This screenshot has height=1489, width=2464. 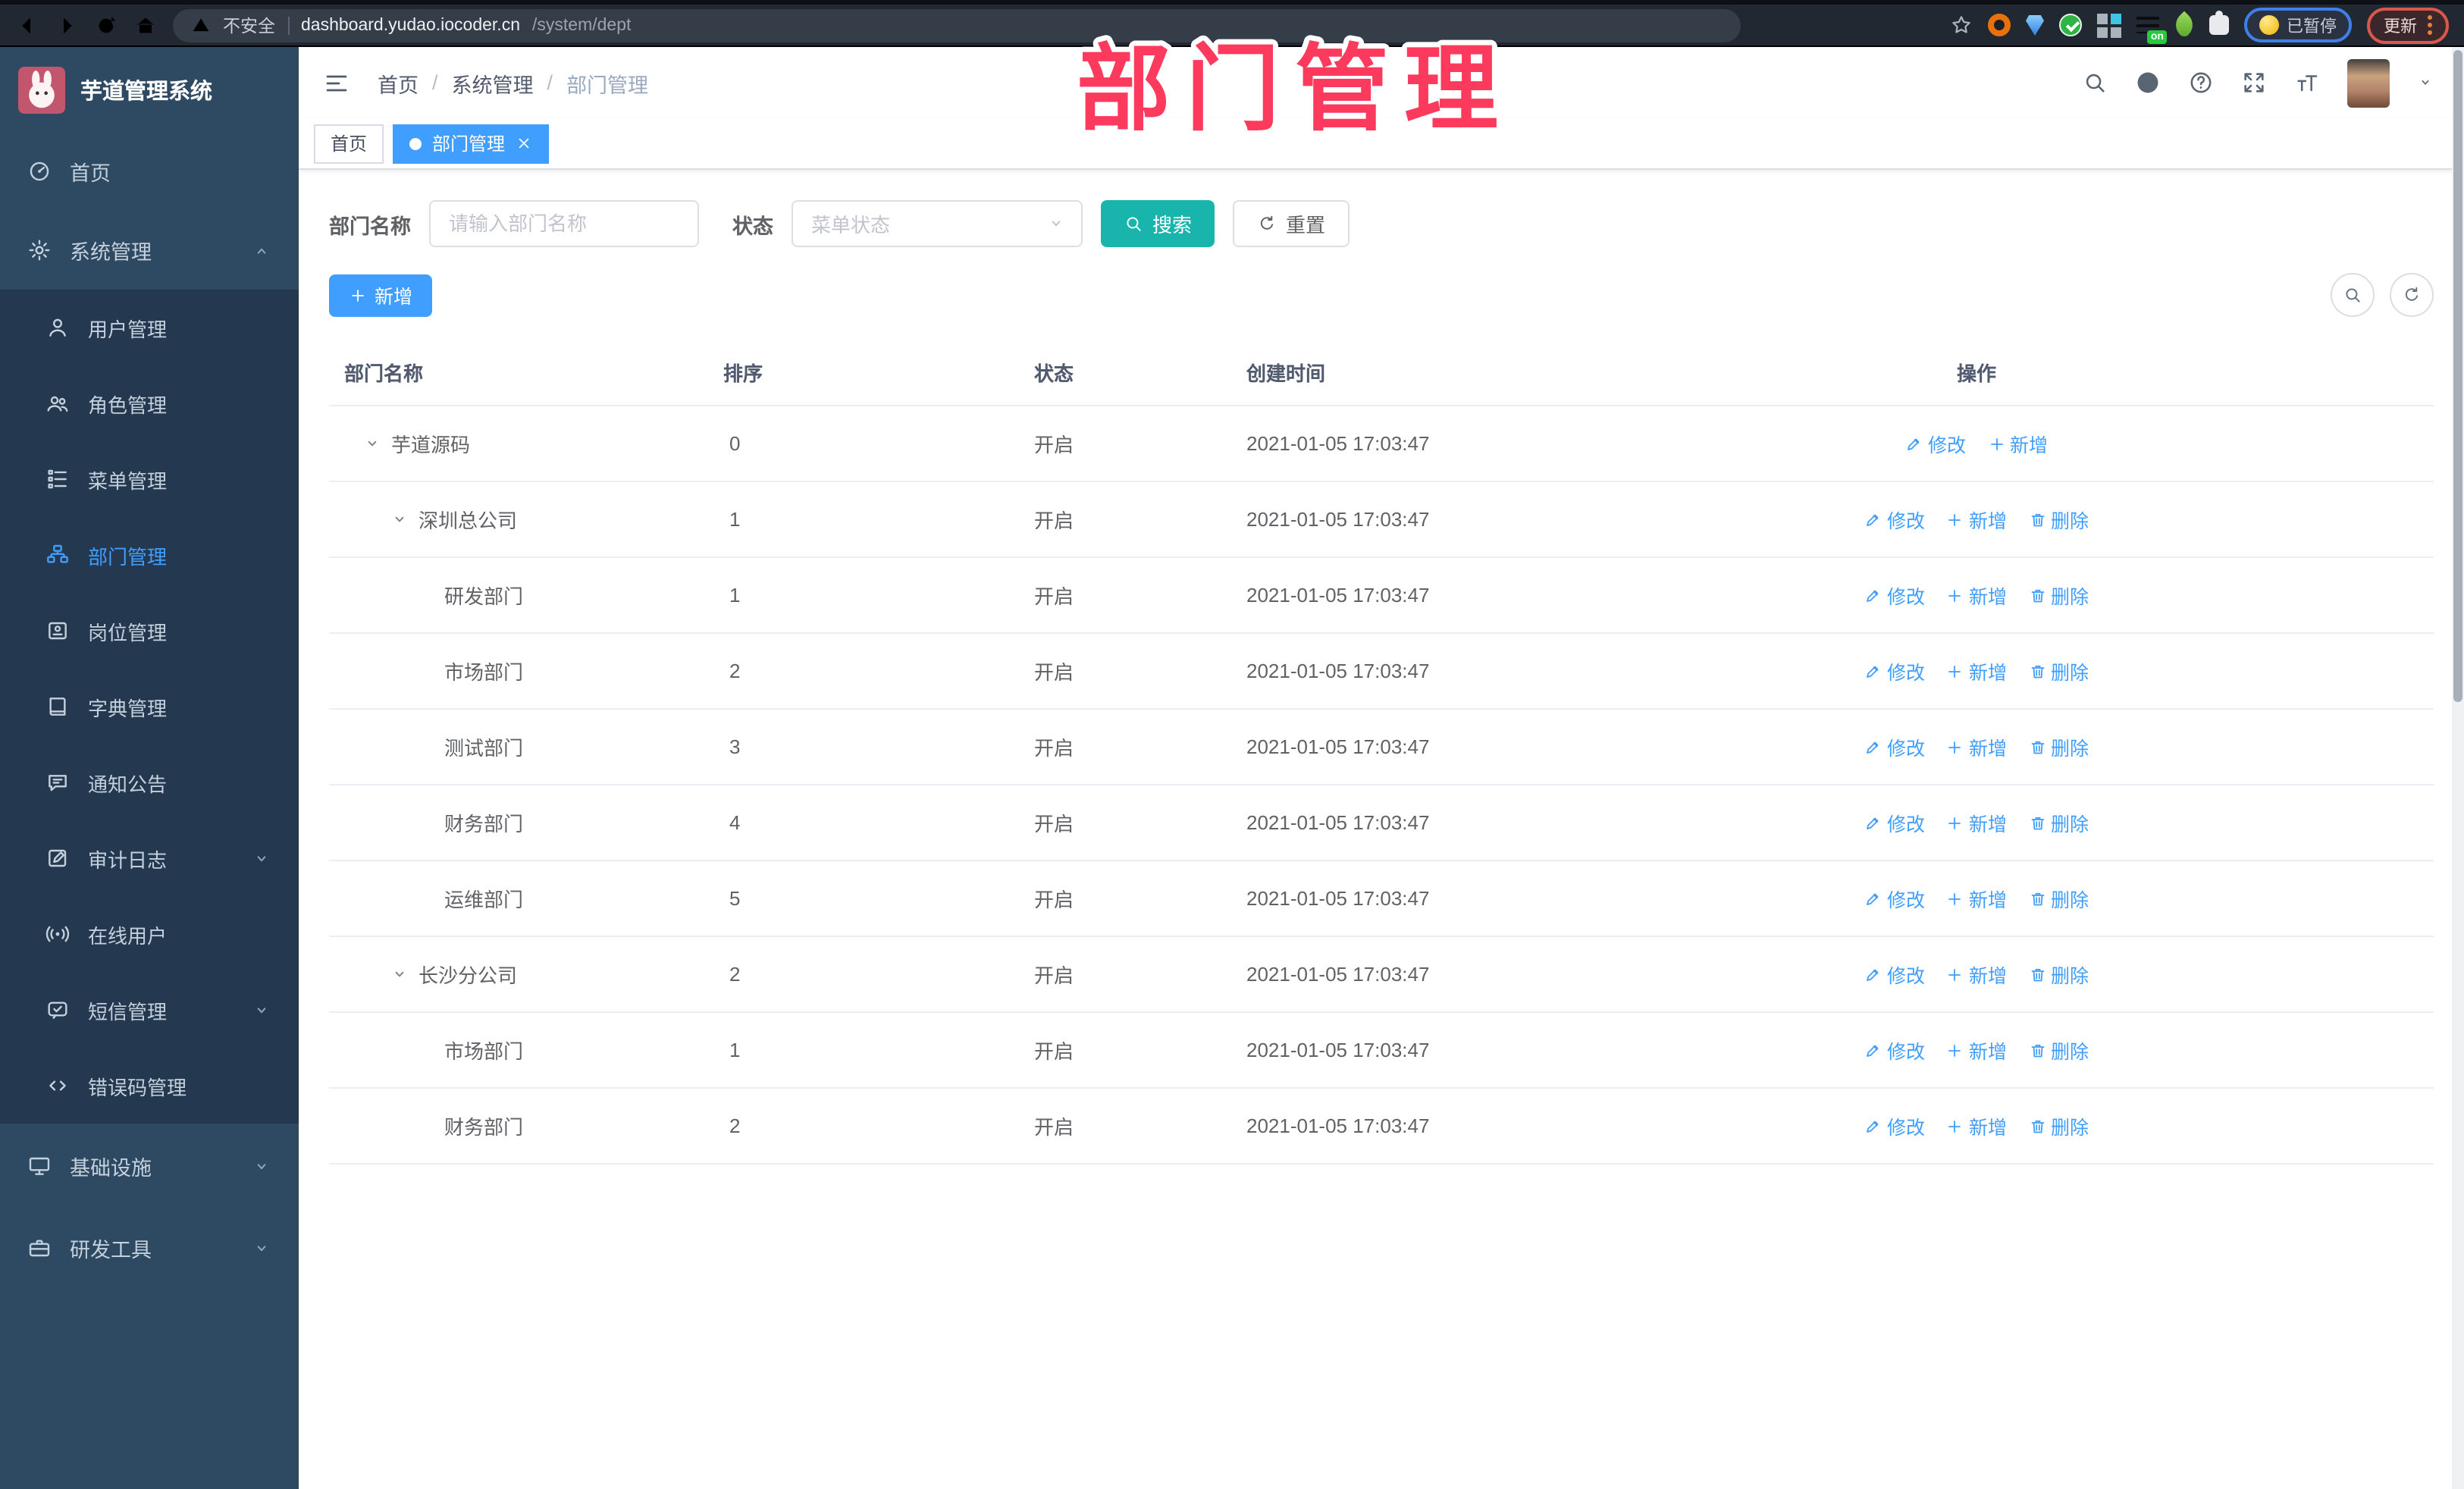 I want to click on collapse-menu-icon, so click(x=336, y=82).